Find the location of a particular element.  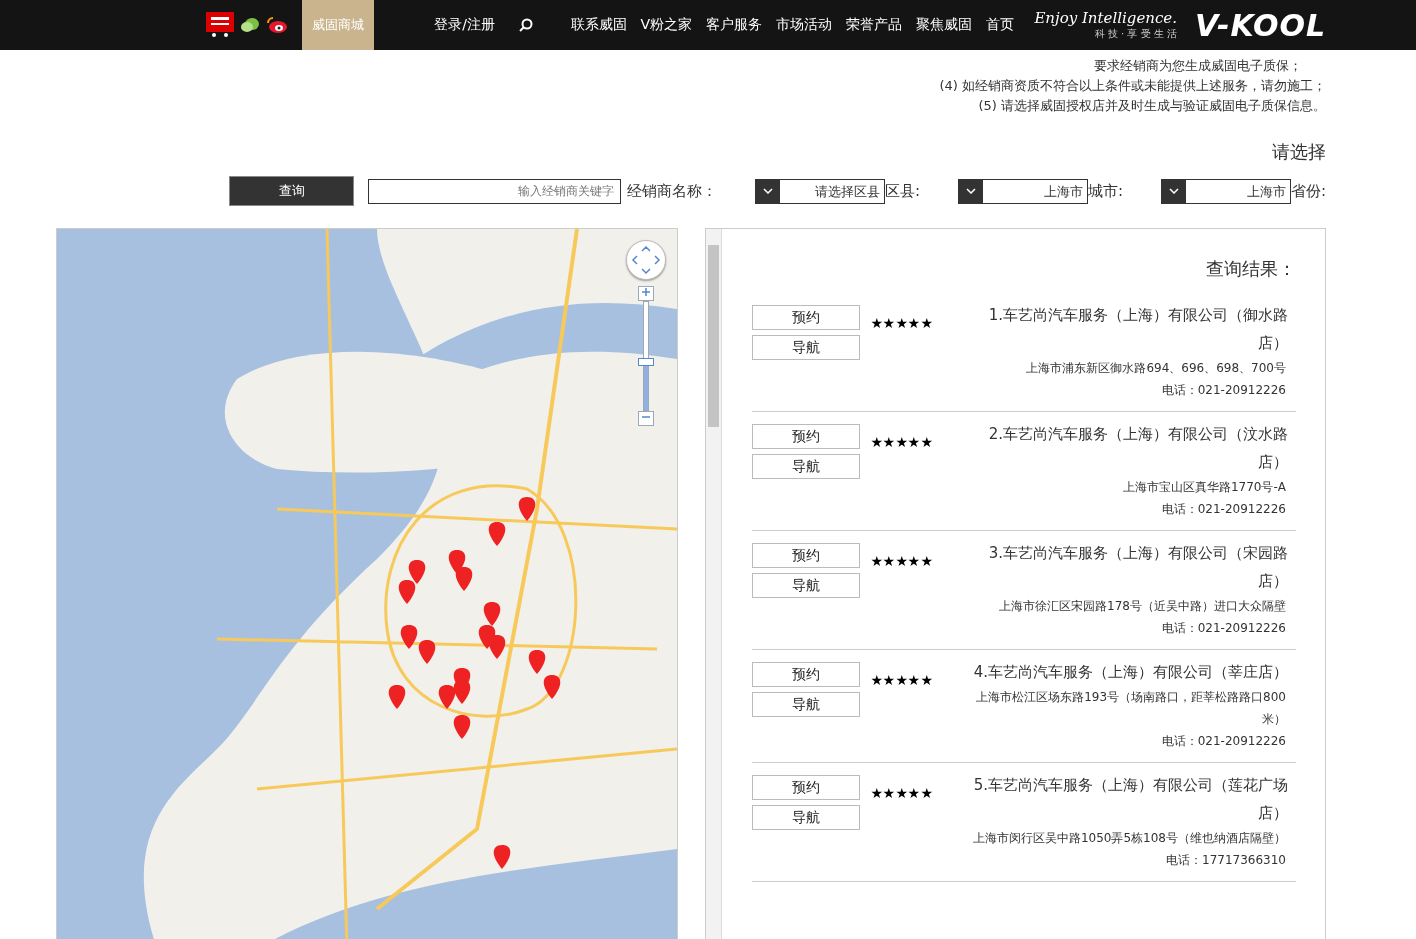

dealer-address: 上海市浦东新区御水路694、696、698、700号 is located at coordinates (1155, 368).